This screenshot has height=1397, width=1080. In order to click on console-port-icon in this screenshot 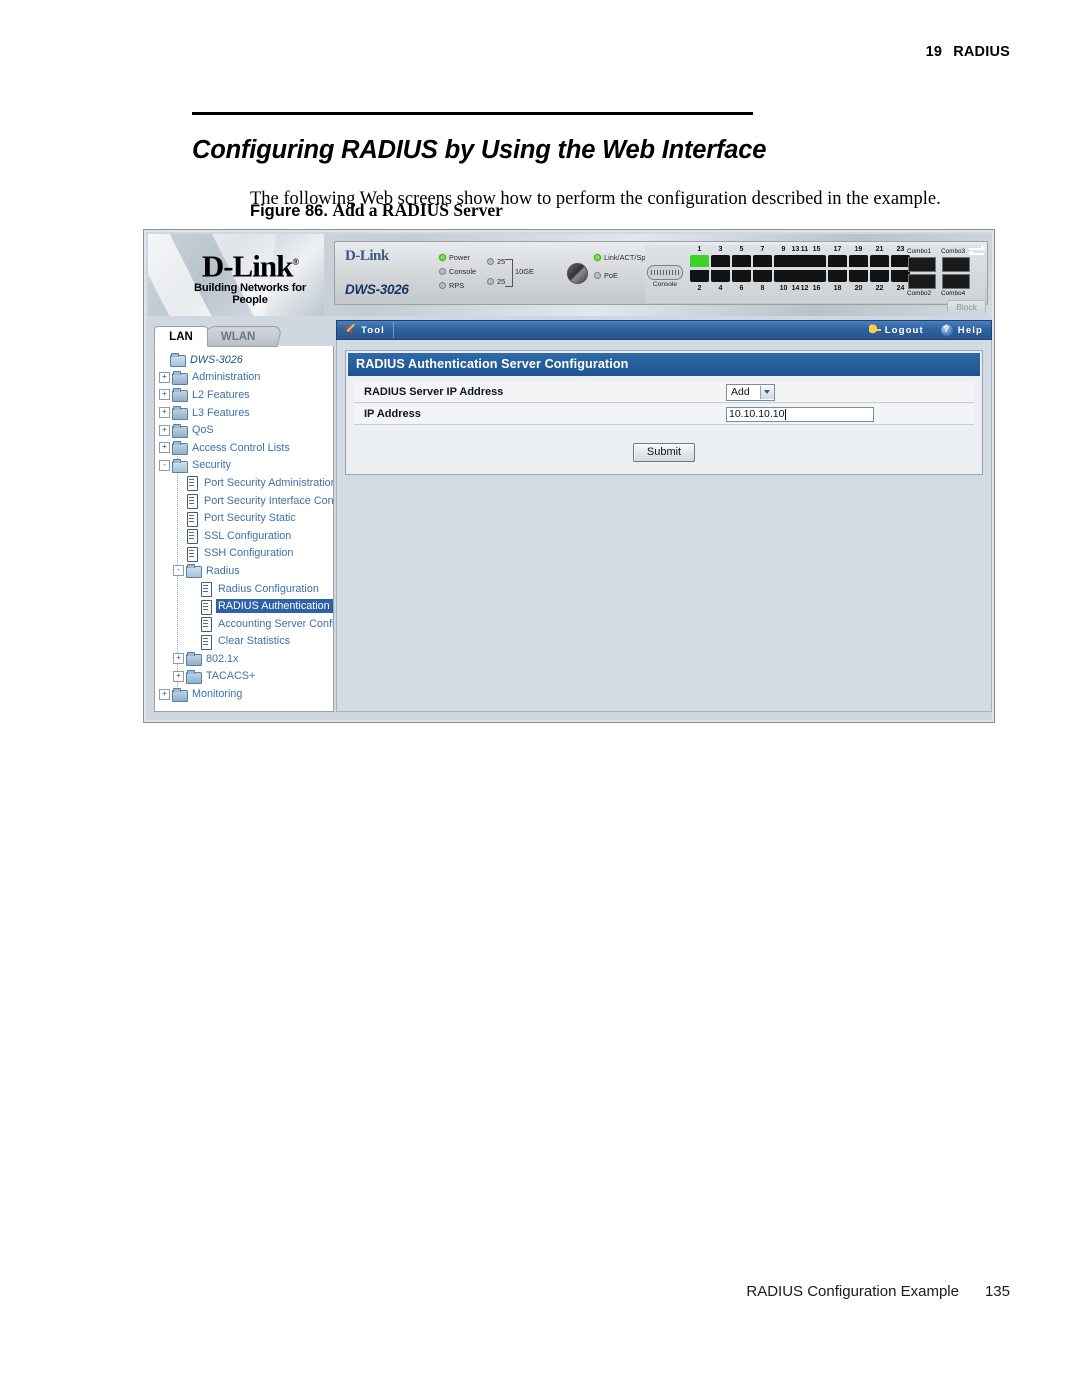, I will do `click(665, 272)`.